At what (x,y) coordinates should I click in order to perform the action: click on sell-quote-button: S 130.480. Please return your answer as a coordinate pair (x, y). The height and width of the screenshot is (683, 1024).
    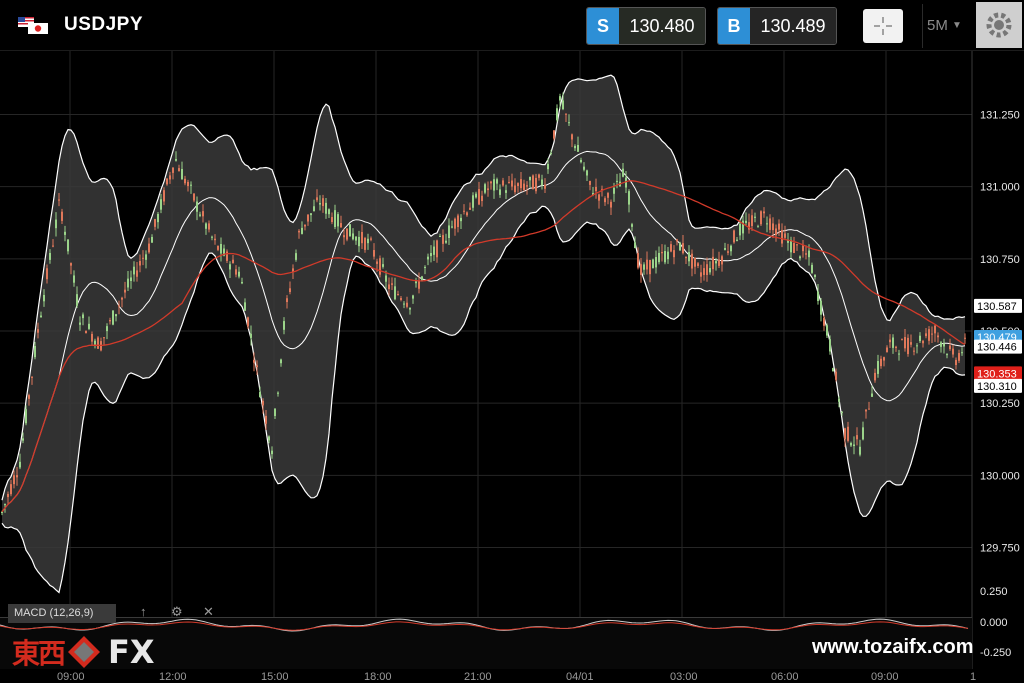
    Looking at the image, I should click on (646, 26).